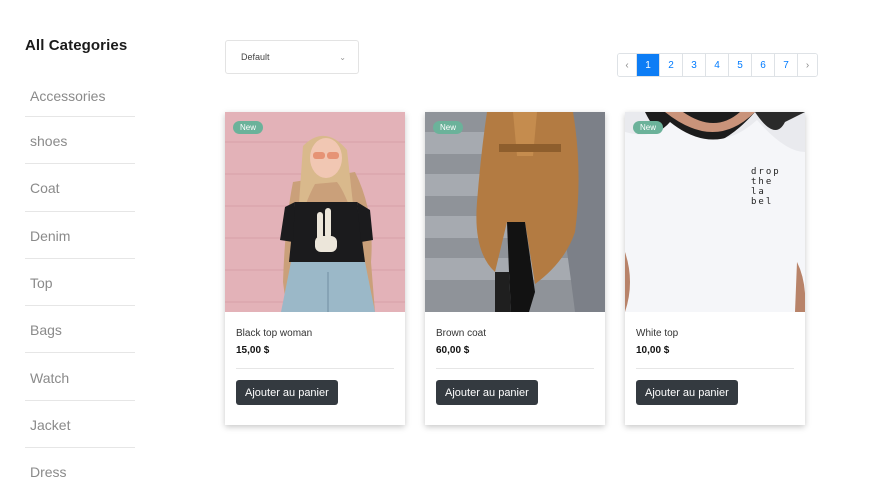 Image resolution: width=882 pixels, height=484 pixels. What do you see at coordinates (671, 65) in the screenshot?
I see `pagination-page-2: 2` at bounding box center [671, 65].